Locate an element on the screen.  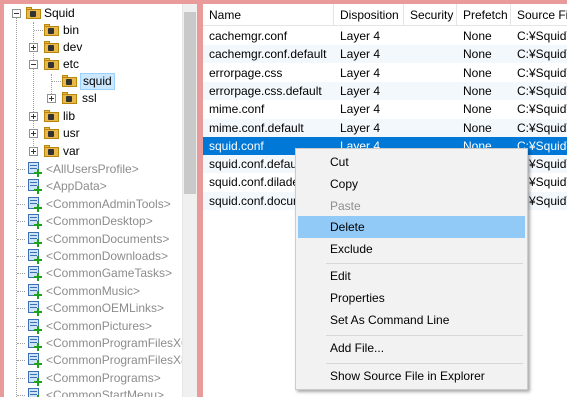
tree-item-profile: <CommonOEMLinks> is located at coordinates (93, 308).